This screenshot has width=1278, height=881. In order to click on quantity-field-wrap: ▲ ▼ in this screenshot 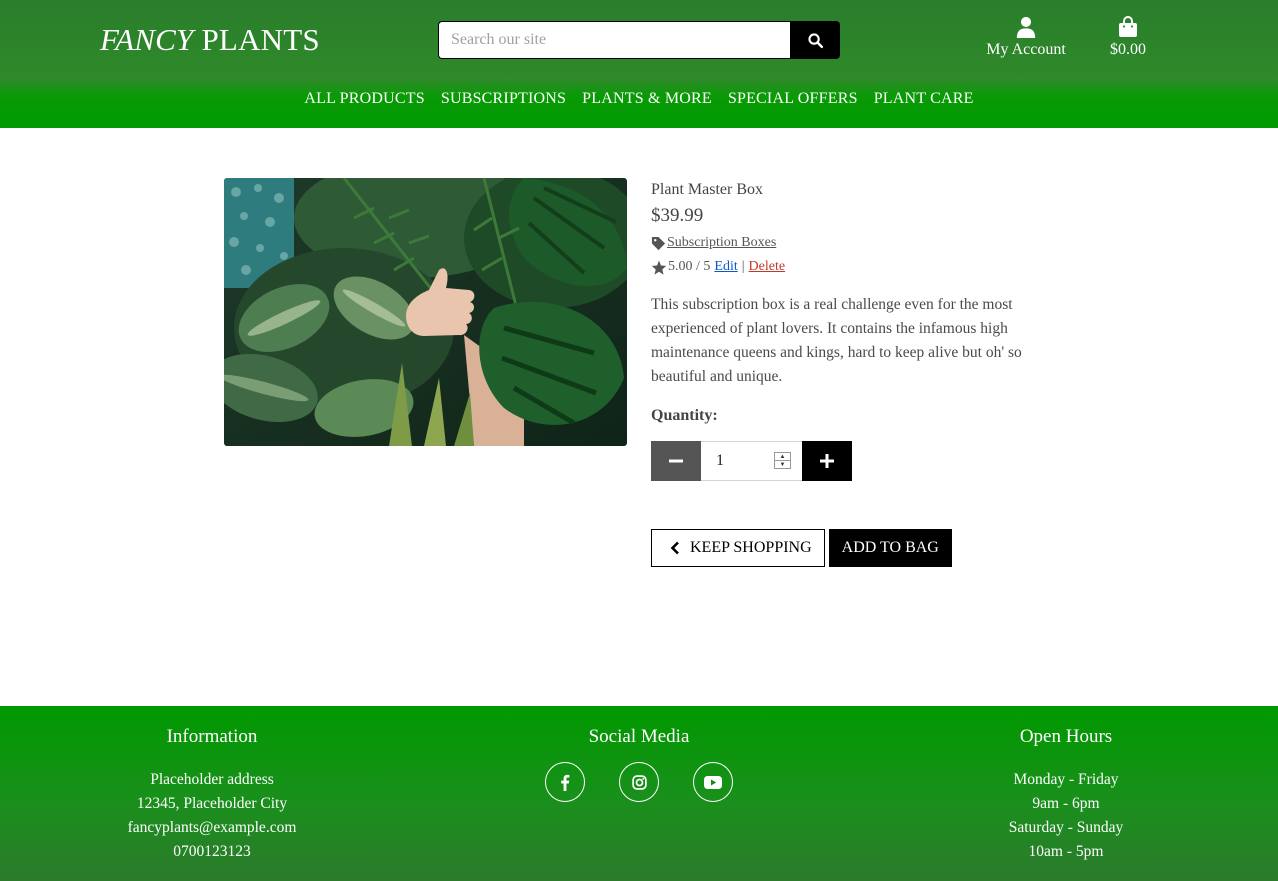, I will do `click(751, 461)`.